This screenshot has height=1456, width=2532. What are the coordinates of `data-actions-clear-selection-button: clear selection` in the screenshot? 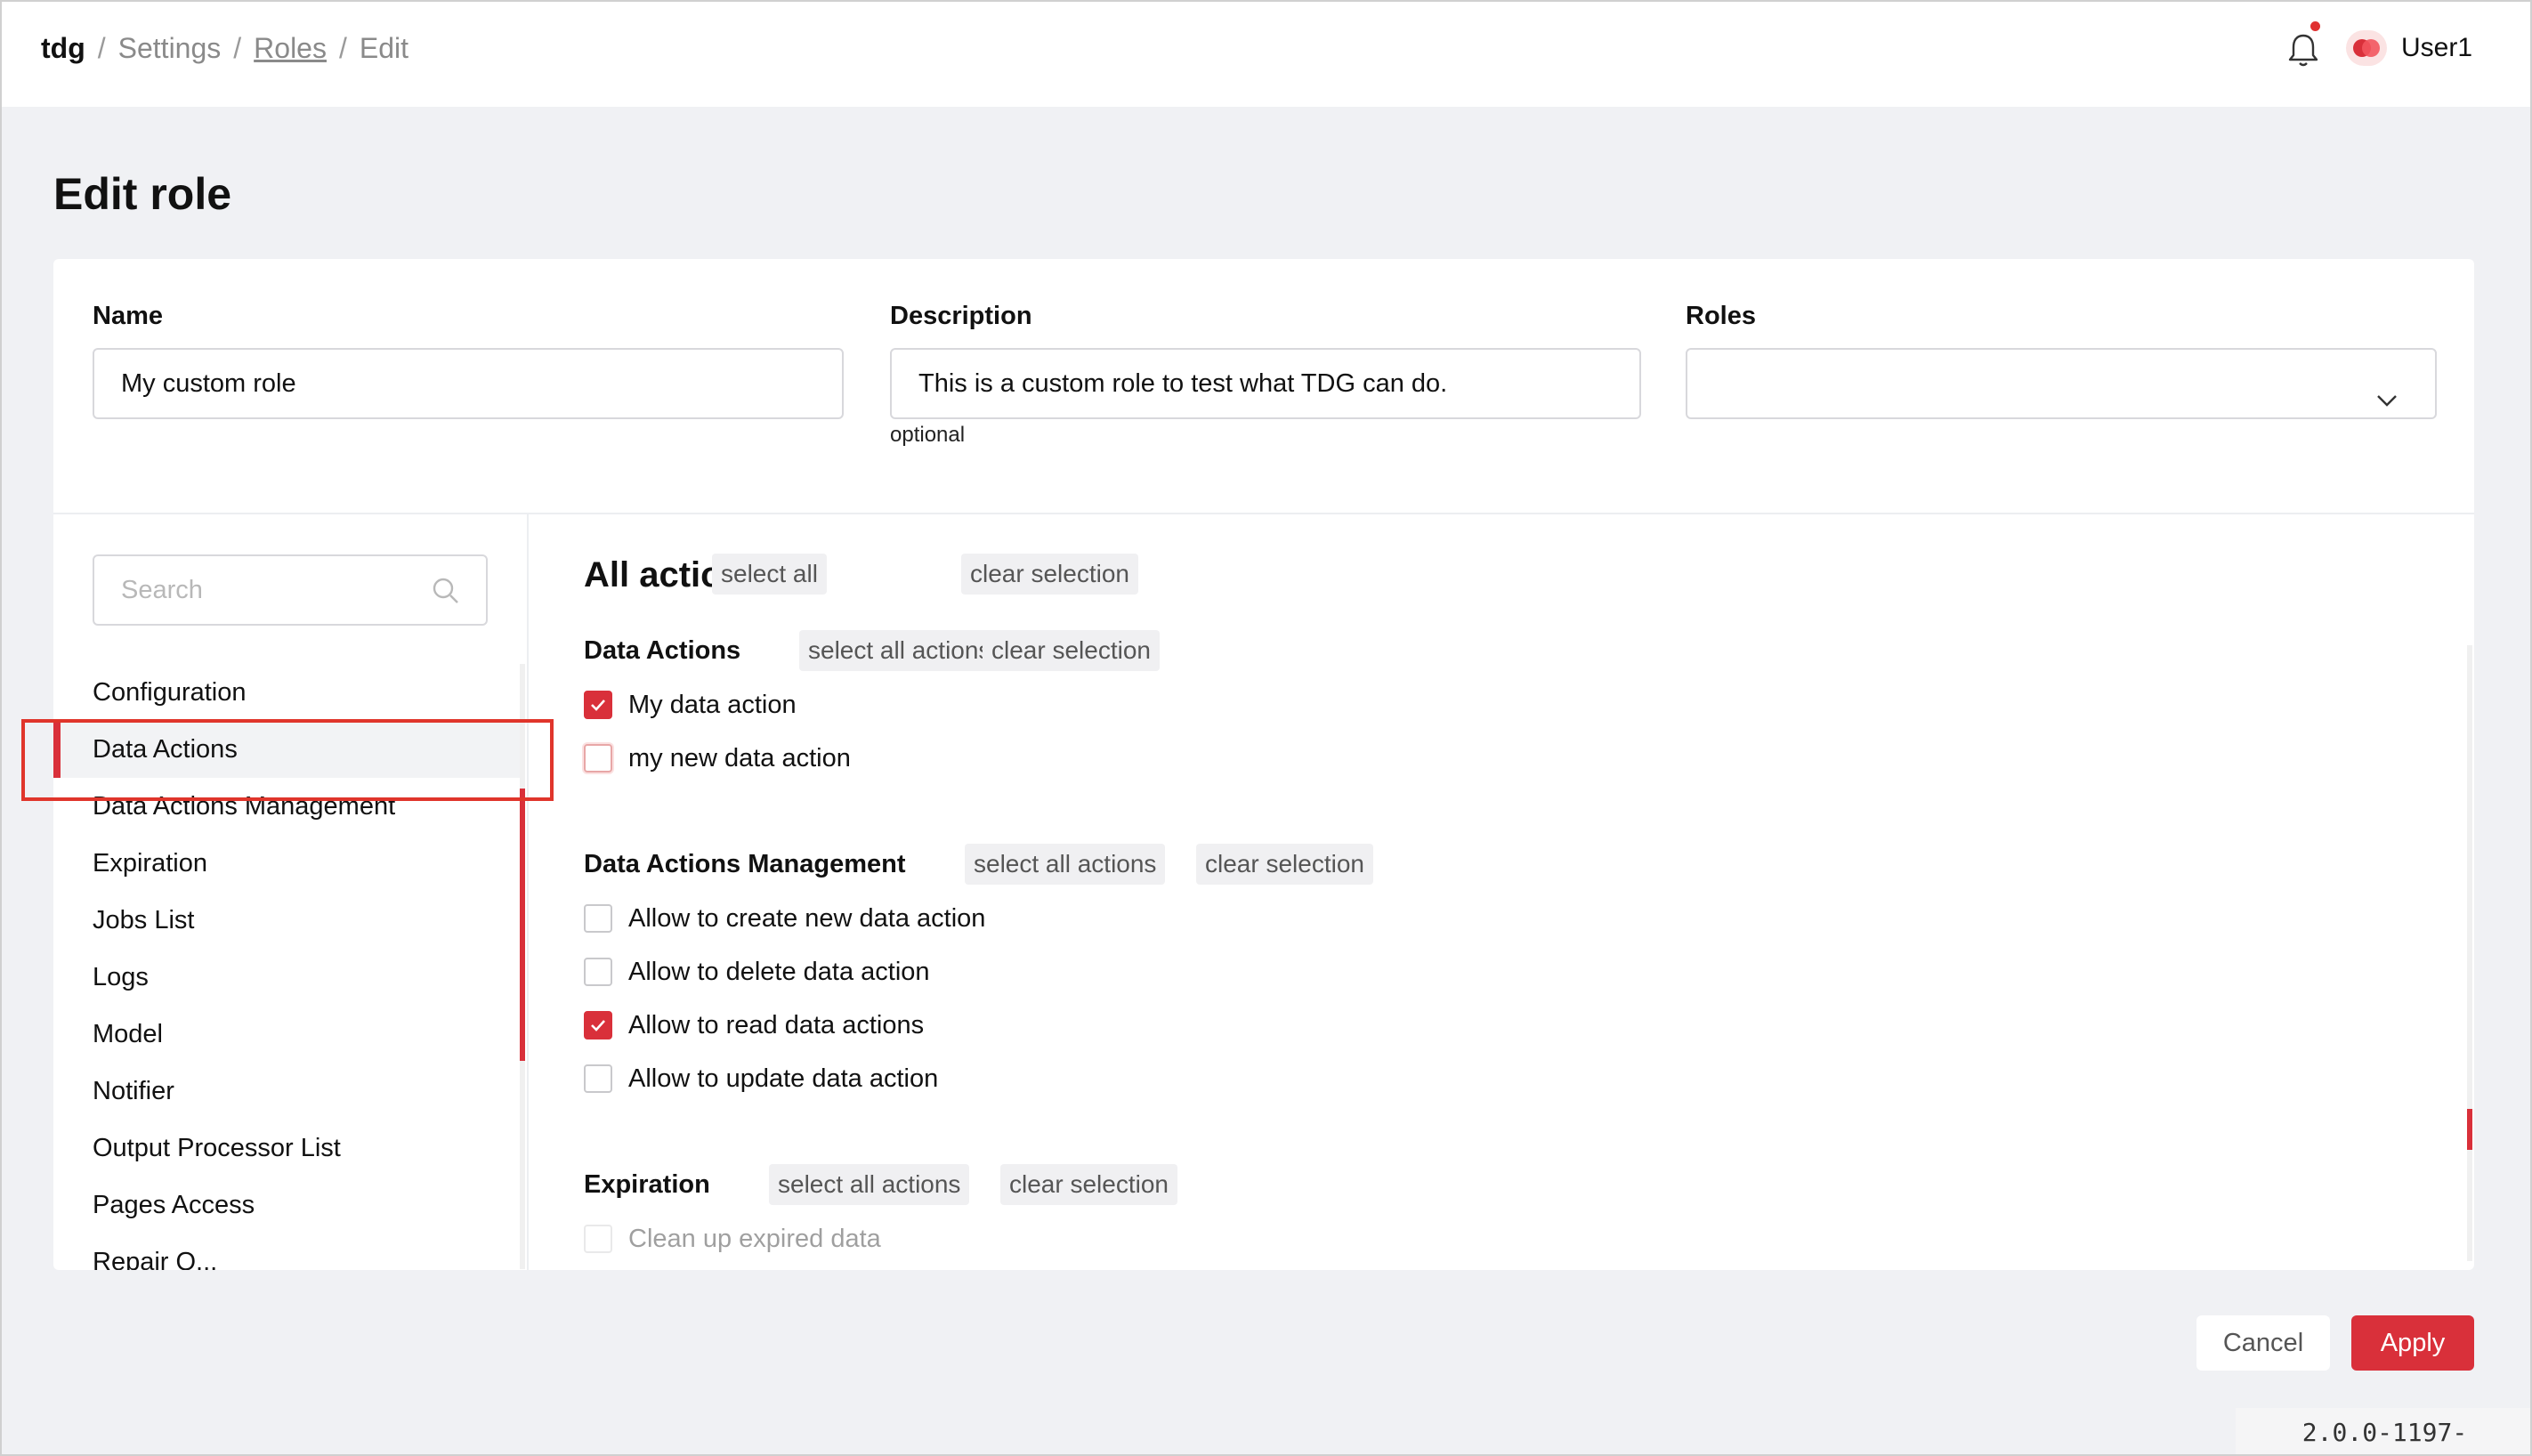 It's located at (1071, 650).